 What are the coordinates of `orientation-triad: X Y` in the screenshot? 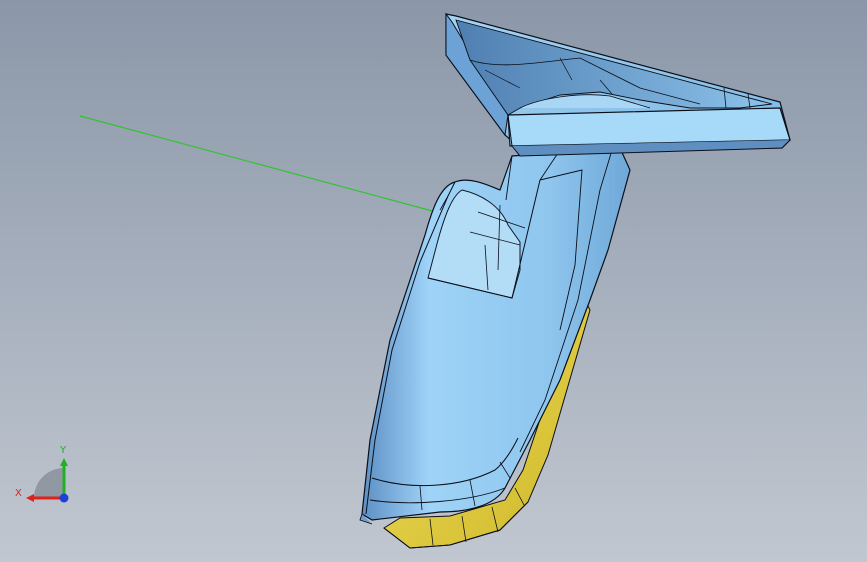 It's located at (47, 477).